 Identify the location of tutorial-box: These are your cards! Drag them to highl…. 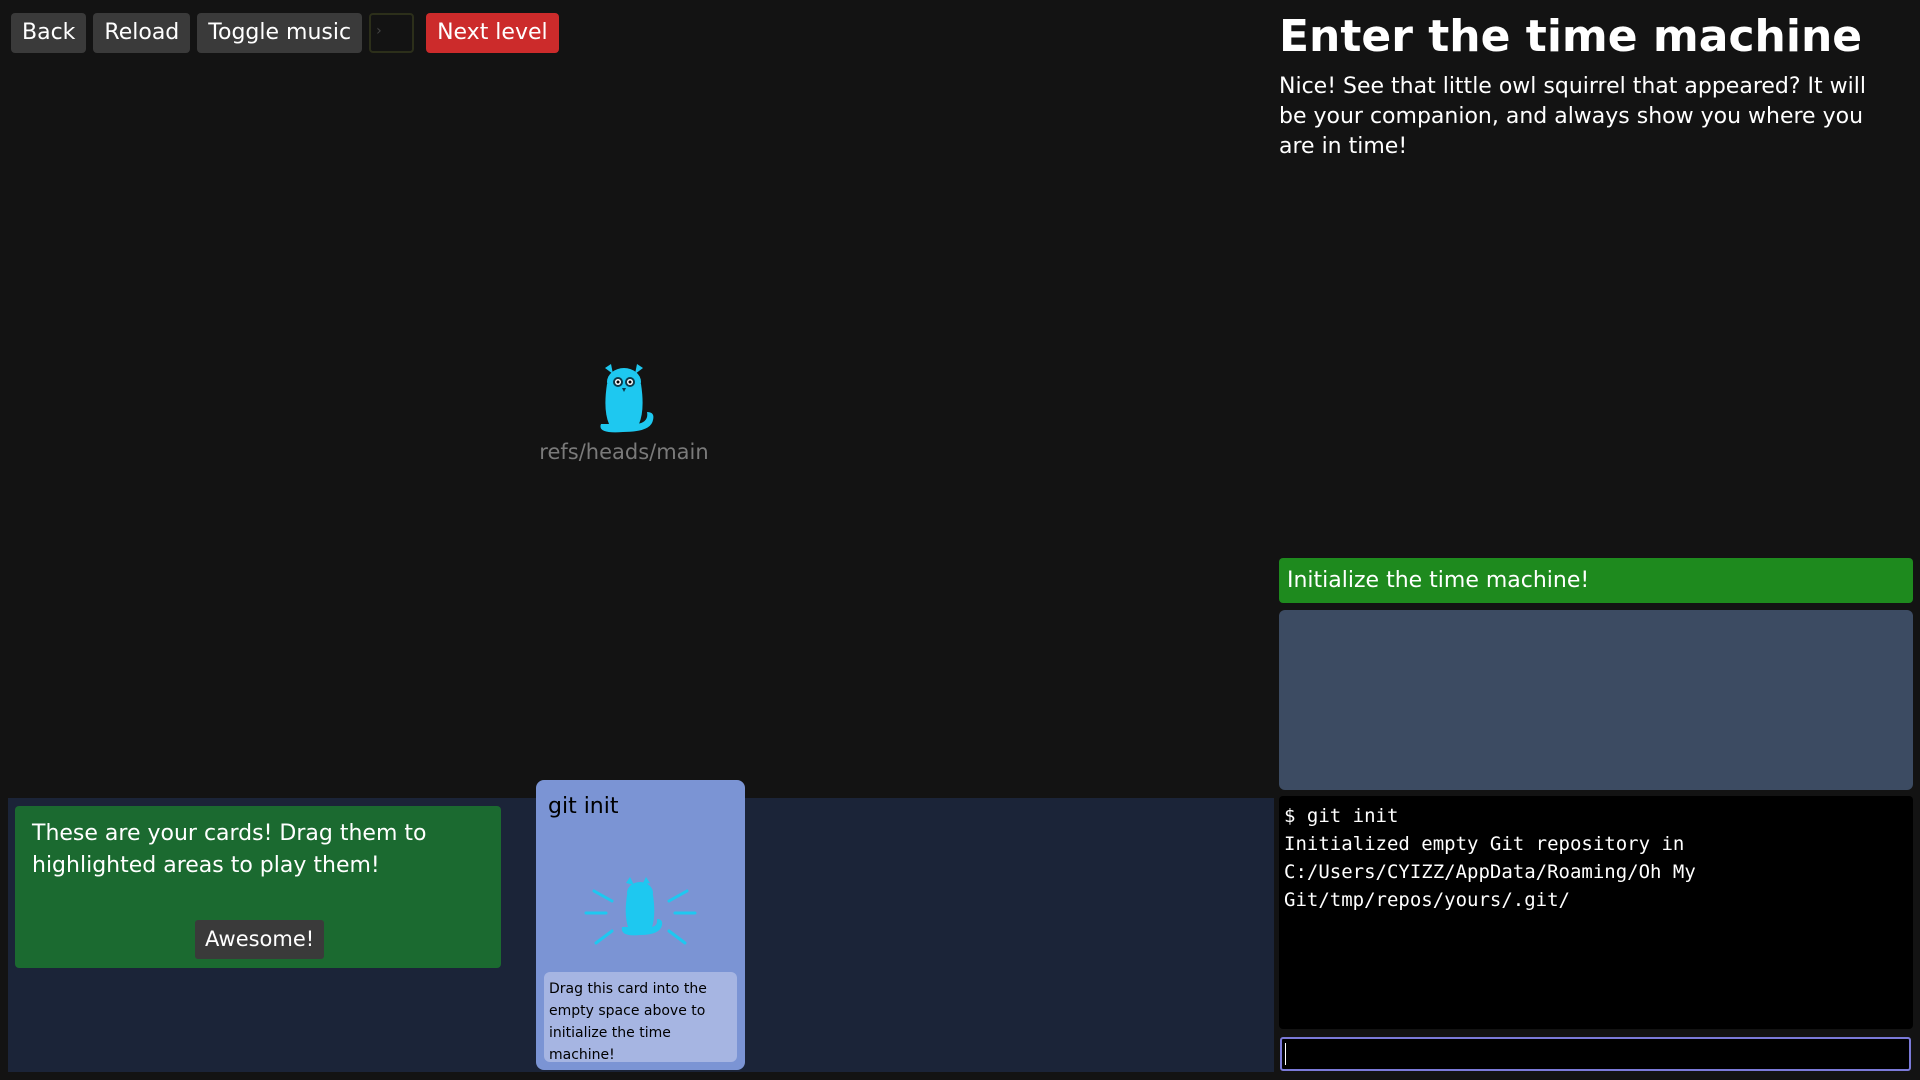
(258, 887).